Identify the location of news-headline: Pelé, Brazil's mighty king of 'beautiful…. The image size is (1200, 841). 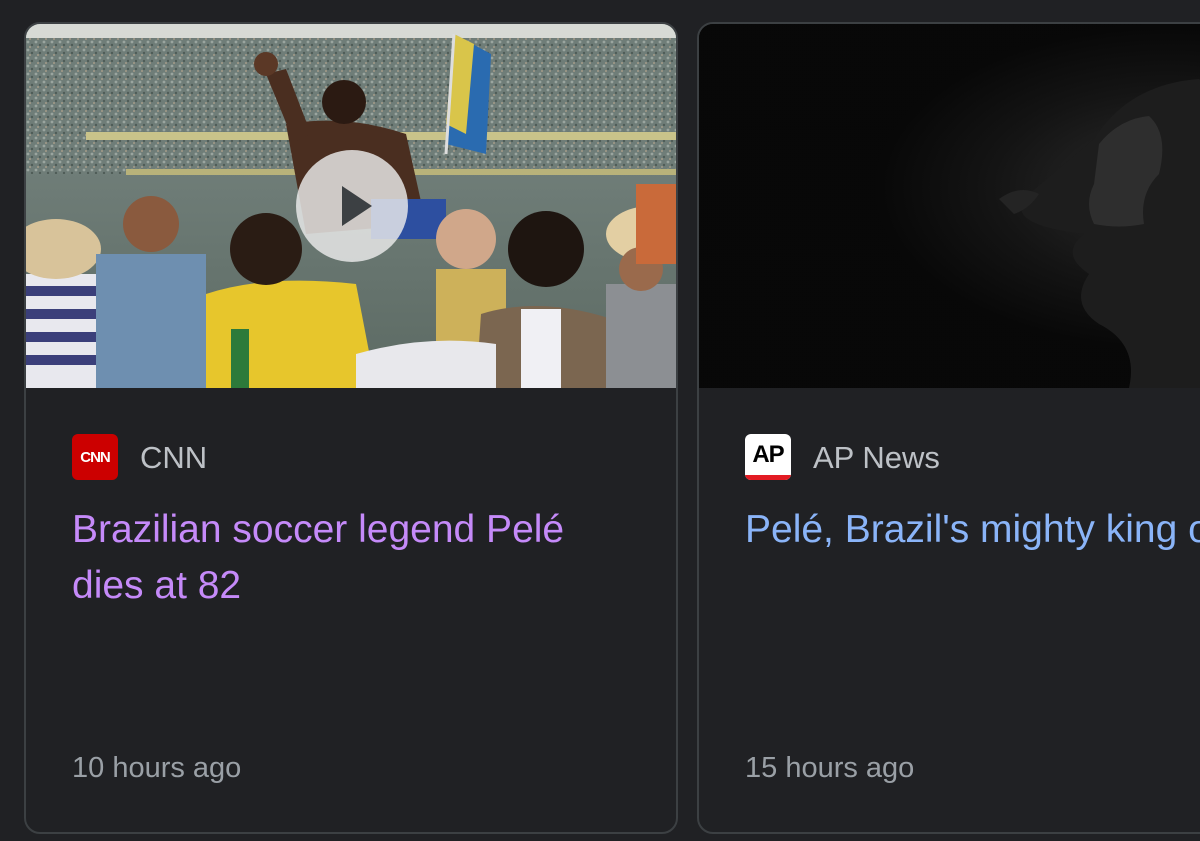
(972, 530).